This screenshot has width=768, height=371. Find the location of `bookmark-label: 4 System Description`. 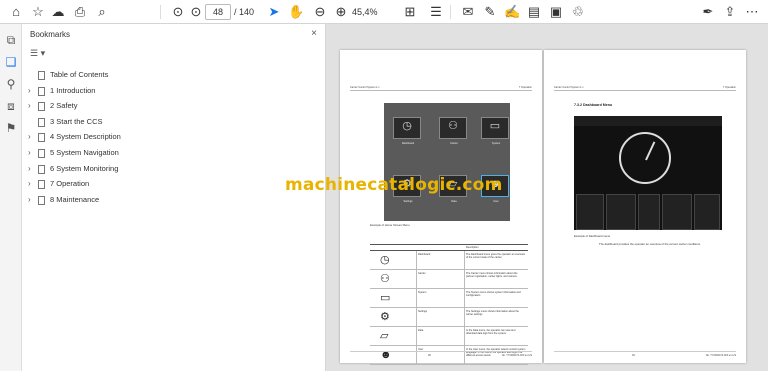

bookmark-label: 4 System Description is located at coordinates (85, 137).